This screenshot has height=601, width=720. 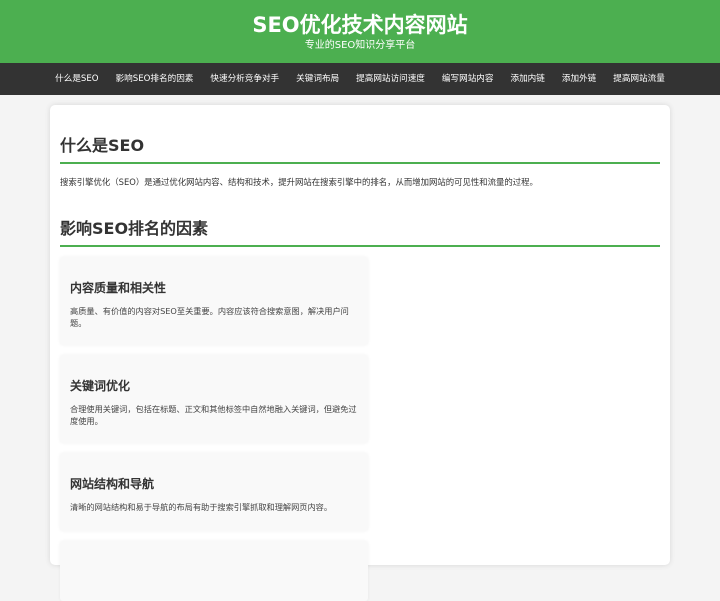 What do you see at coordinates (214, 571) in the screenshot?
I see `factor-card-partial` at bounding box center [214, 571].